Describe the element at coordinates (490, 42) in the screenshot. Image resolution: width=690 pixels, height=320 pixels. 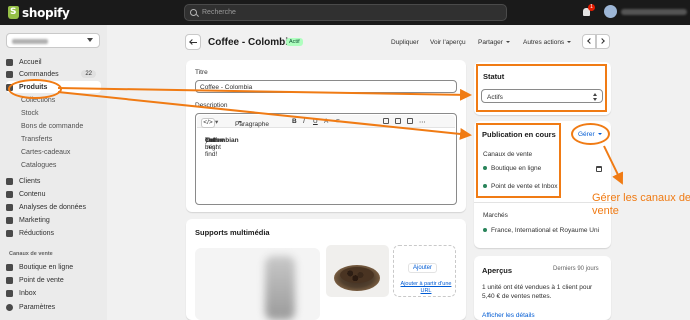
I see `share-label: Partager` at that location.